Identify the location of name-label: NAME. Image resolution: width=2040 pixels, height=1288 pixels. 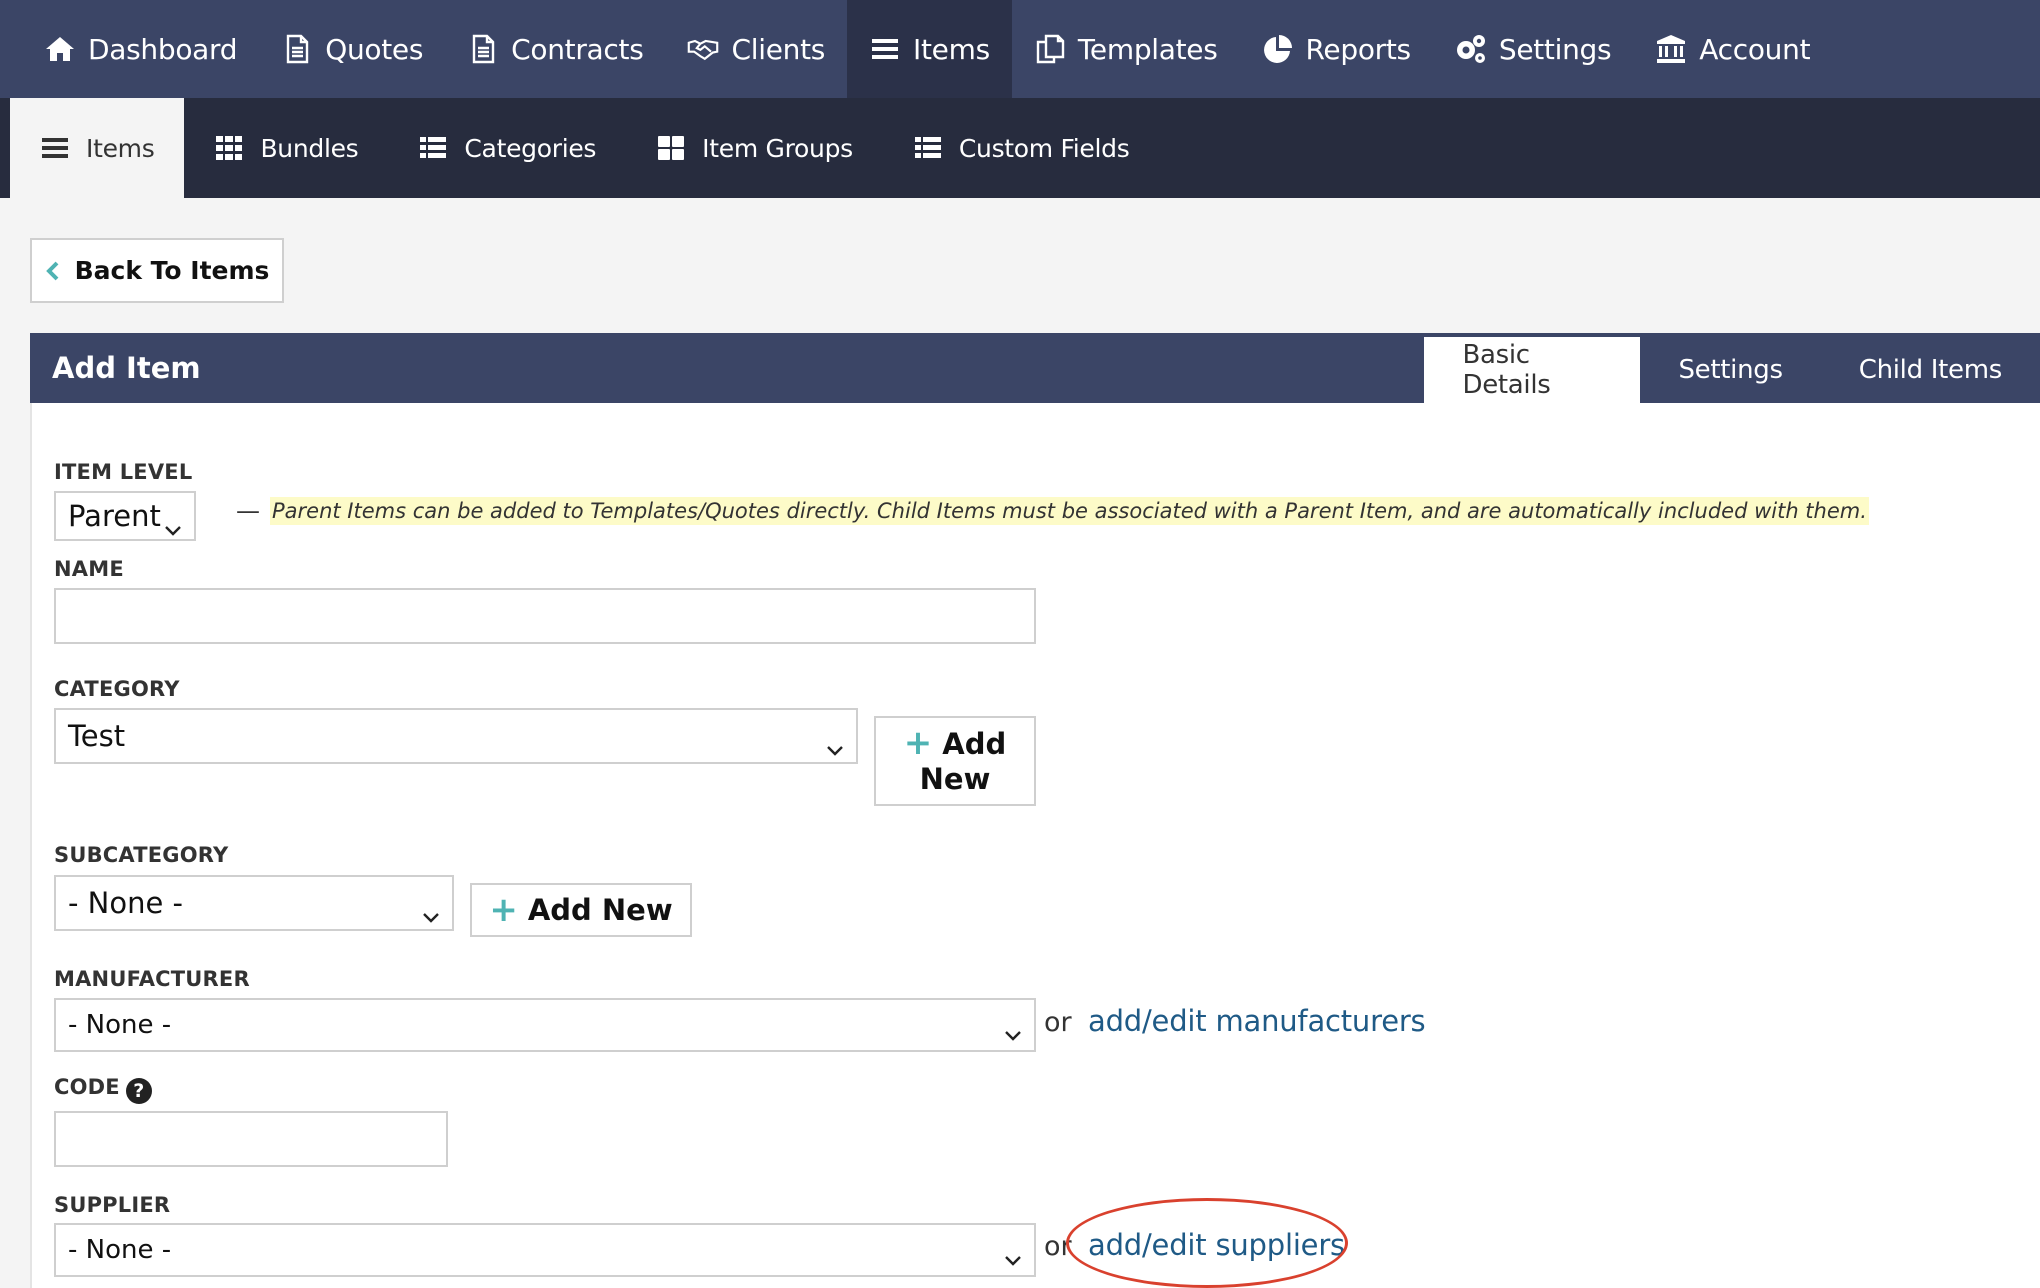
(89, 569).